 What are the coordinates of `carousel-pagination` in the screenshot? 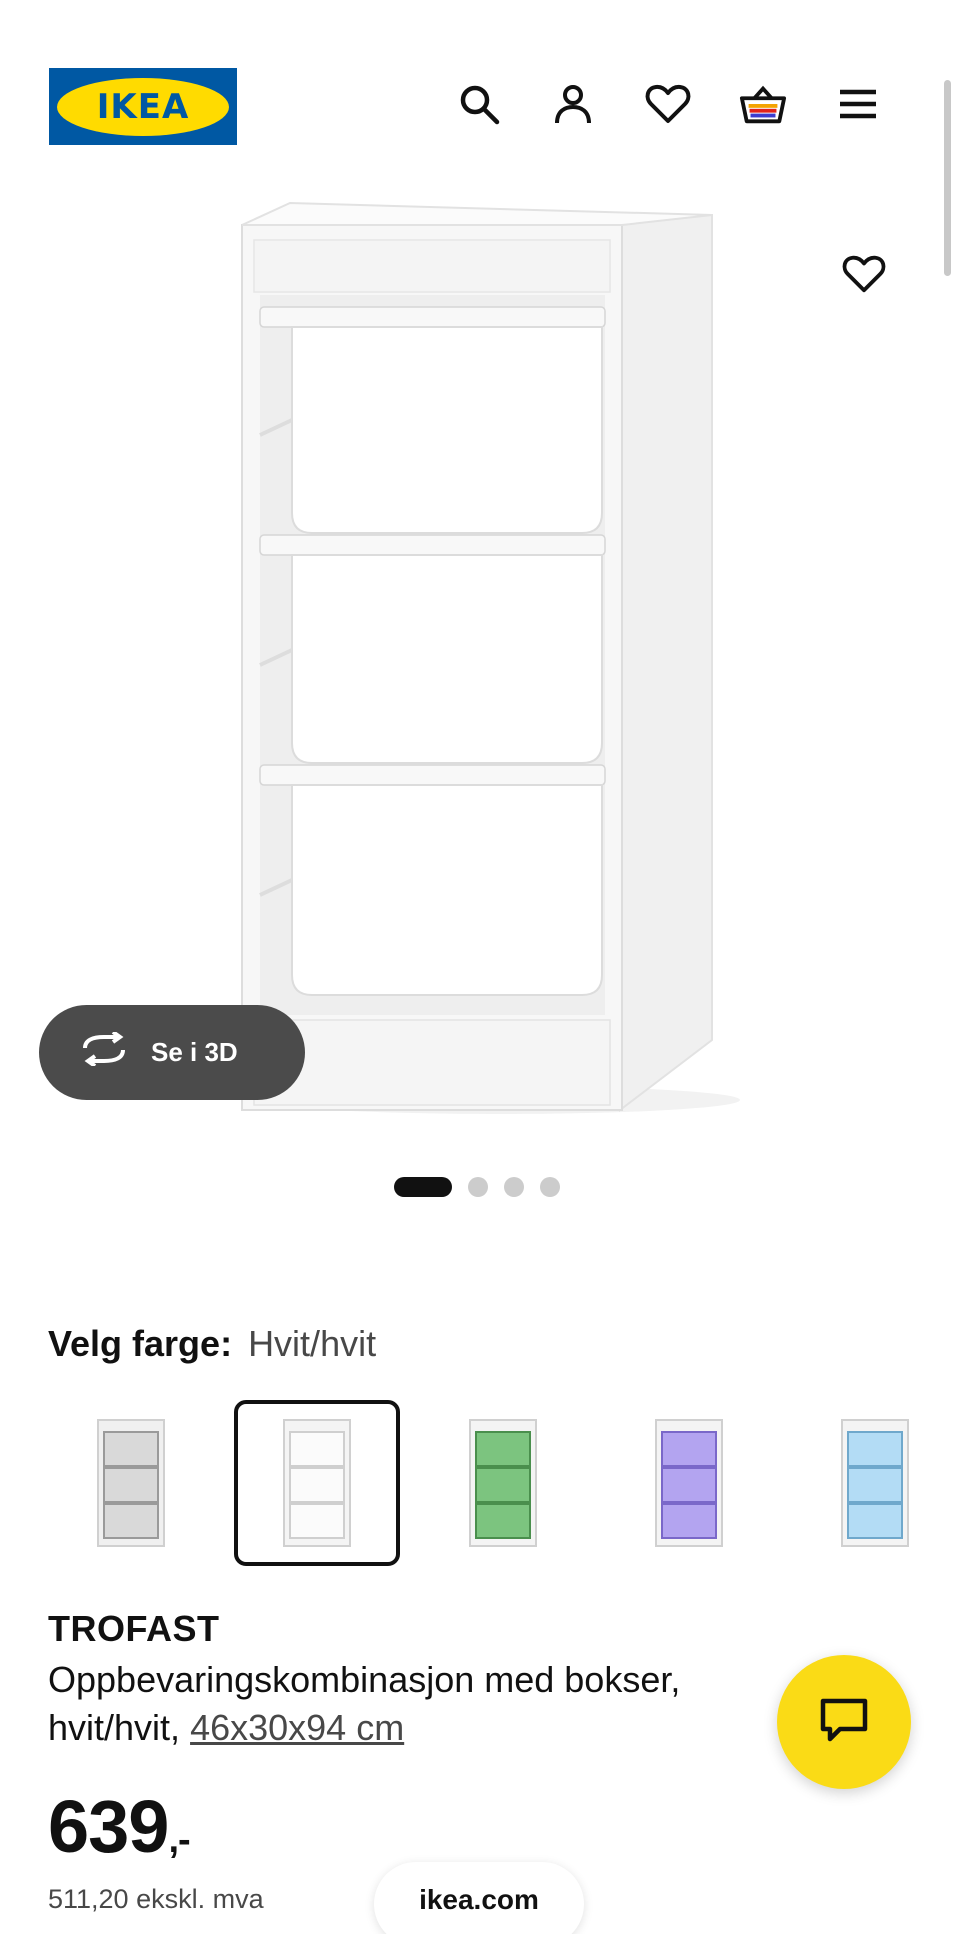 It's located at (477, 1187).